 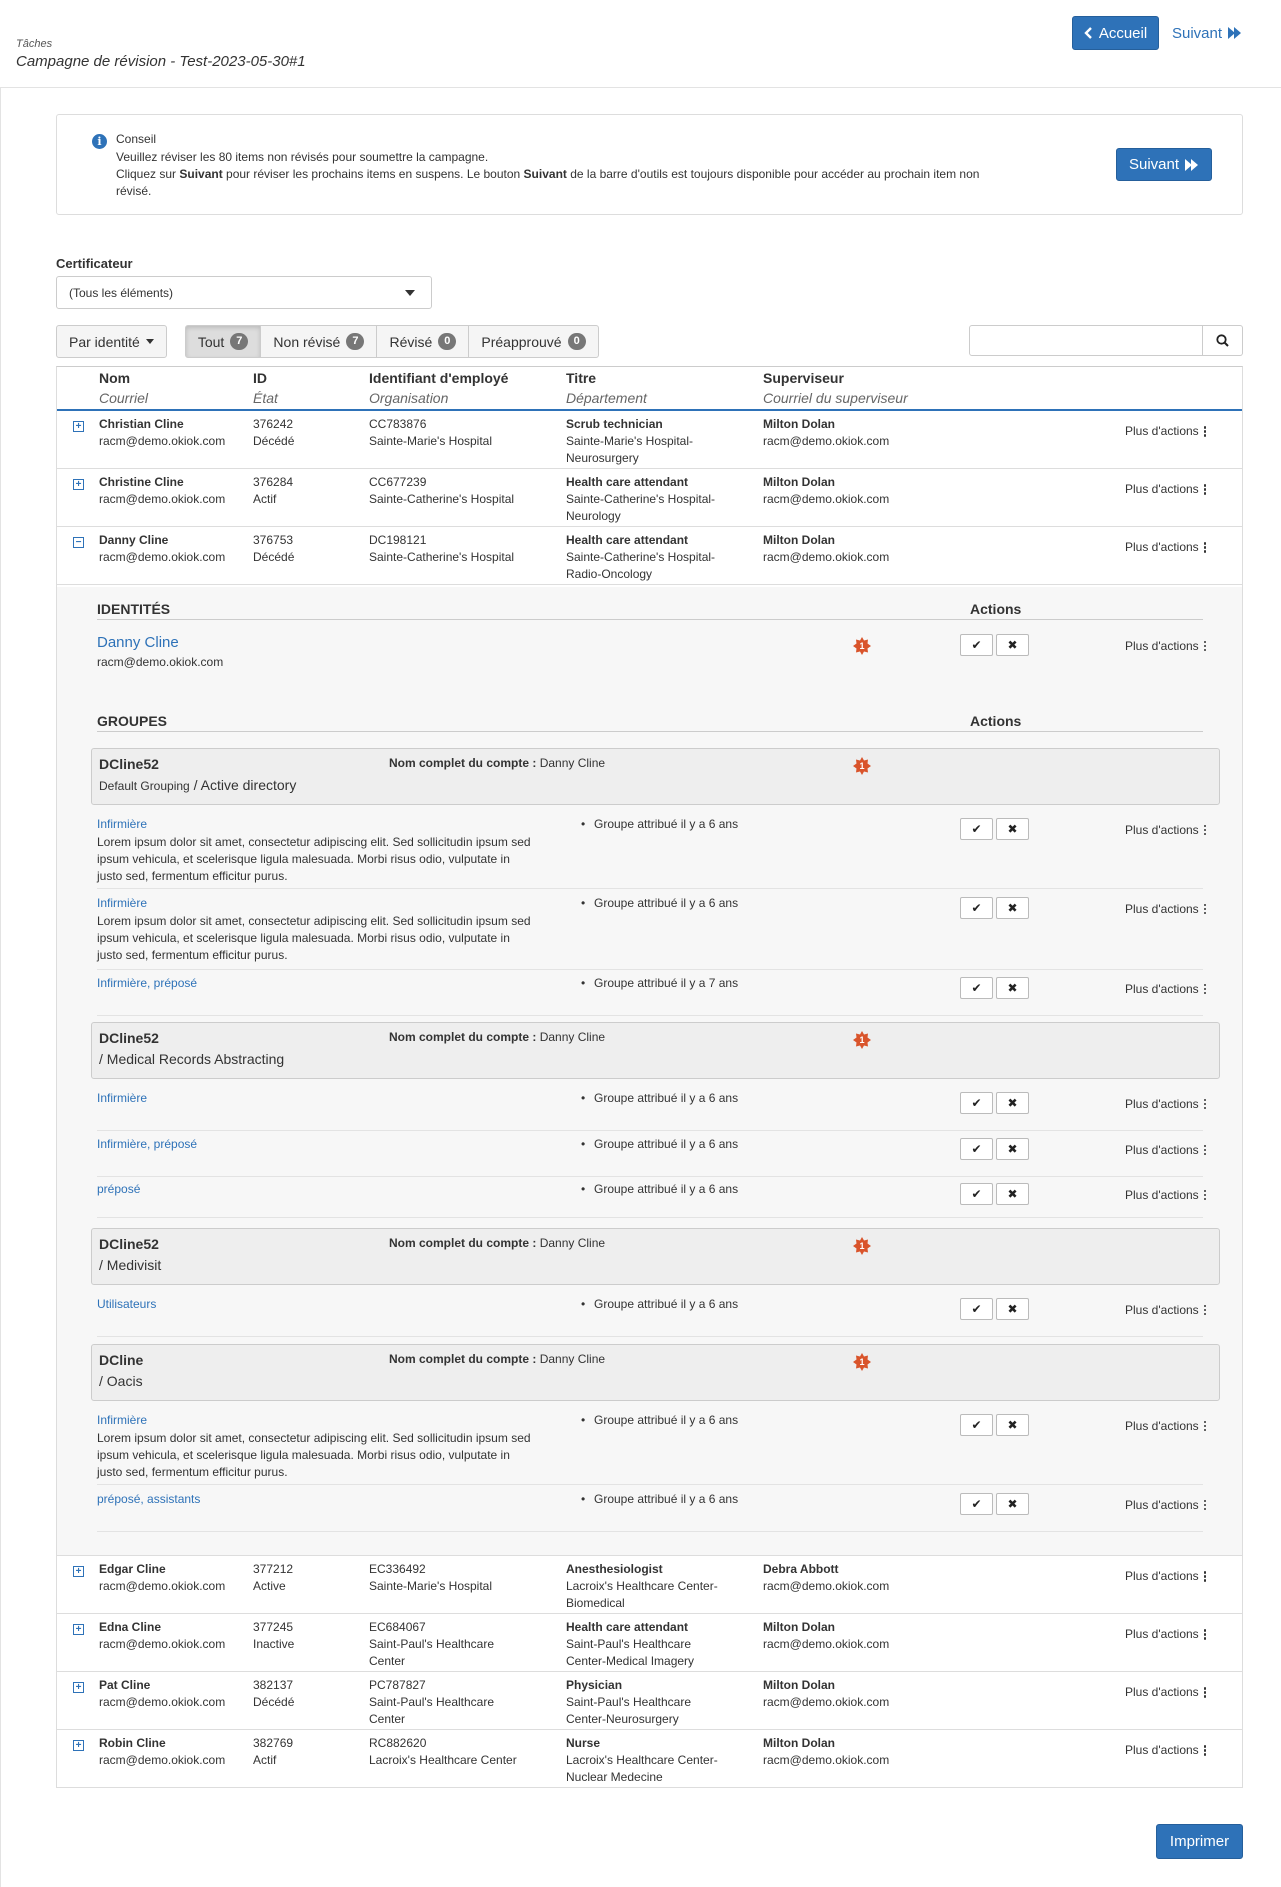 I want to click on suivant-tip-button: Suivant, so click(x=1164, y=164).